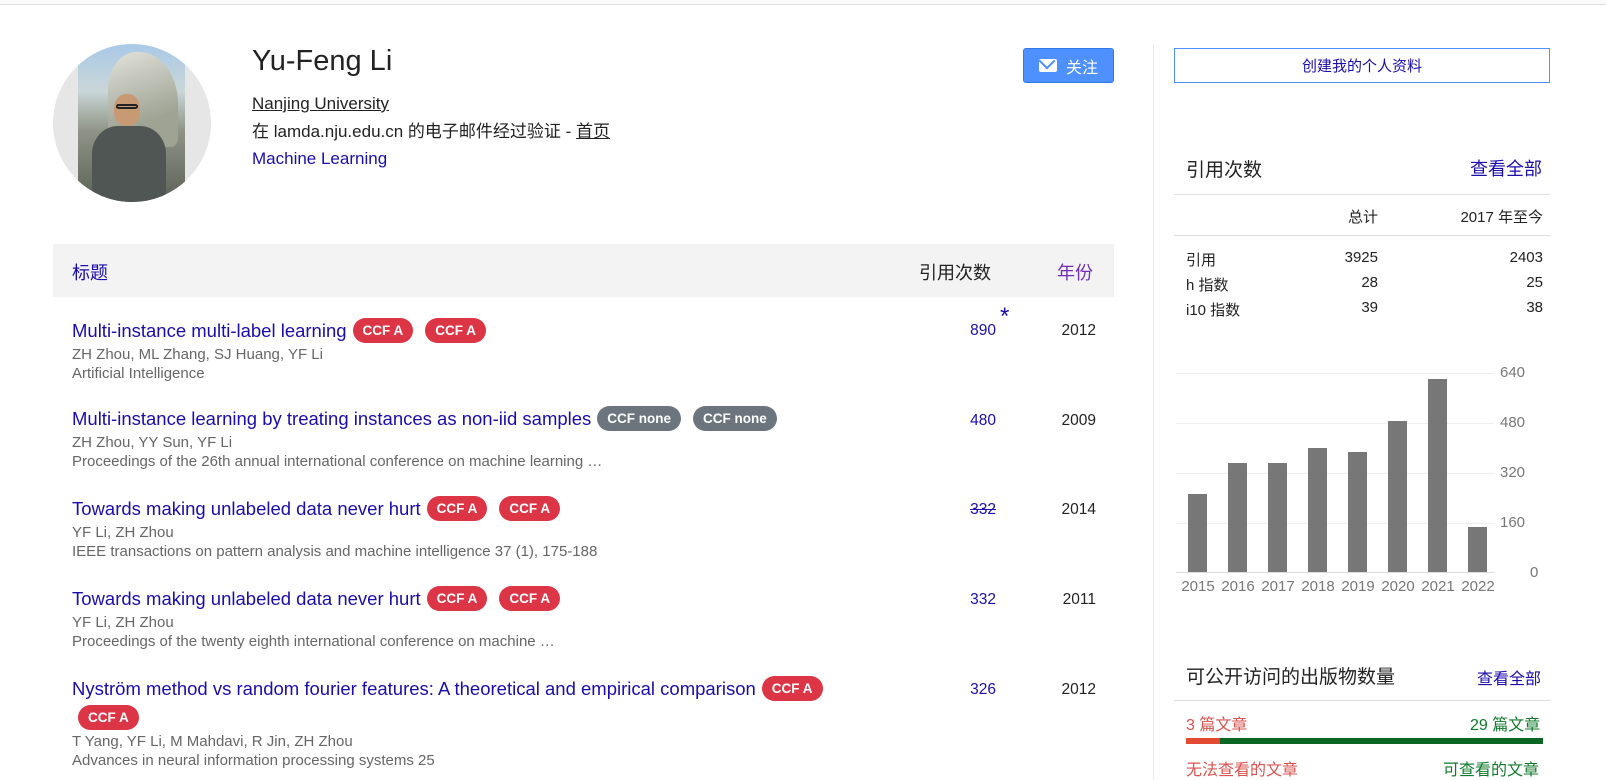 The width and height of the screenshot is (1606, 780). I want to click on citation-count: 326, so click(966, 690).